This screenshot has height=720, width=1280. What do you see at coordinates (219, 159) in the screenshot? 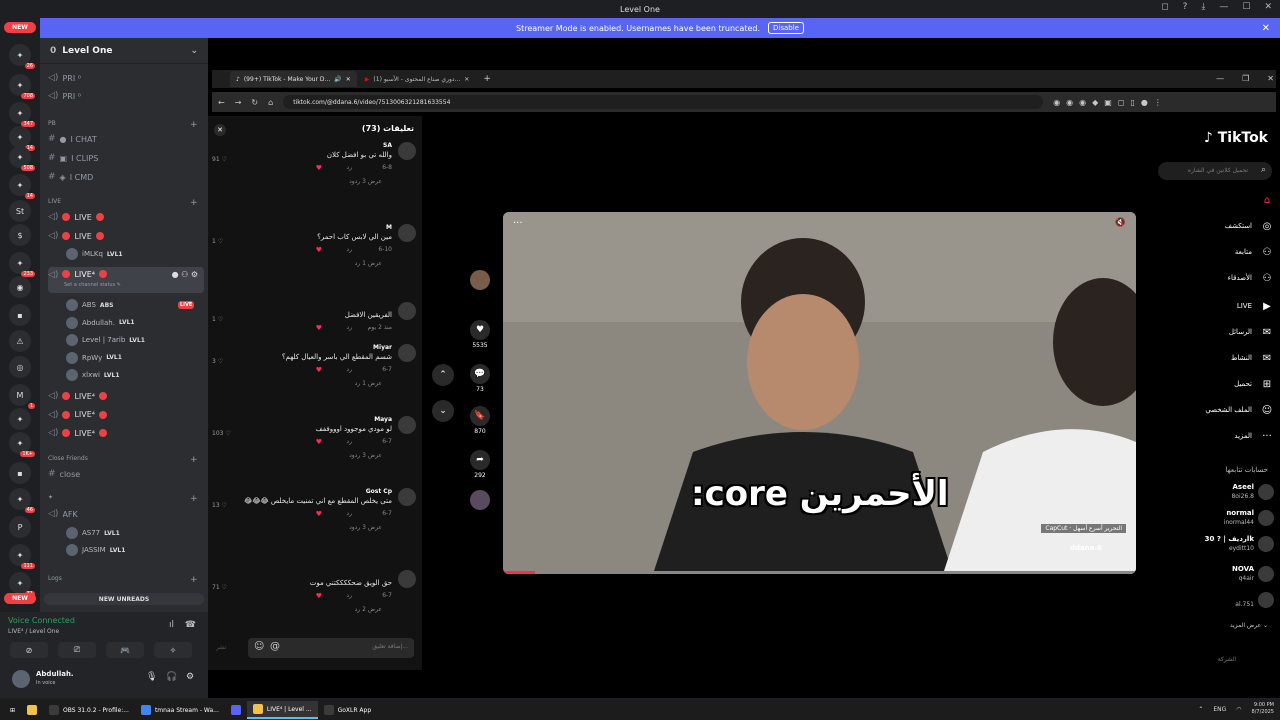
I see `like-button: 91 ♡` at bounding box center [219, 159].